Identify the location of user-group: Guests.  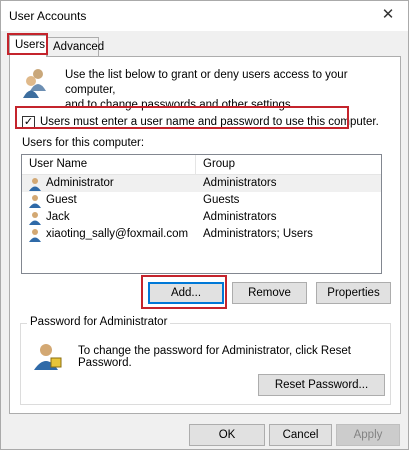
(221, 200).